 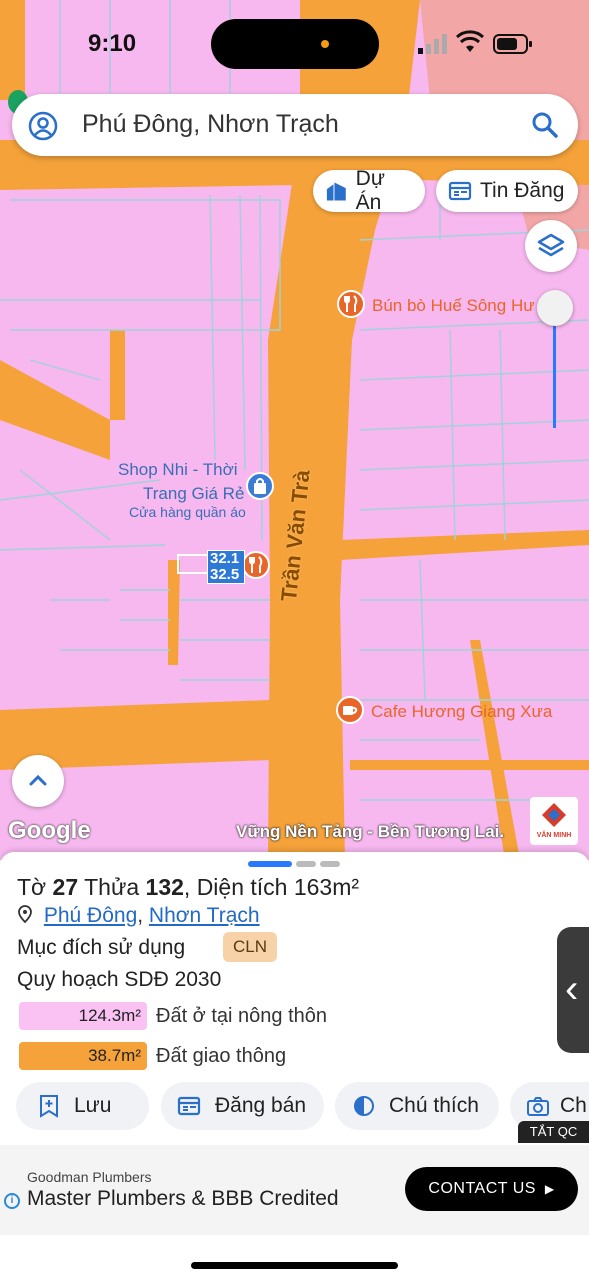 What do you see at coordinates (65, 887) in the screenshot?
I see `to-number: 27` at bounding box center [65, 887].